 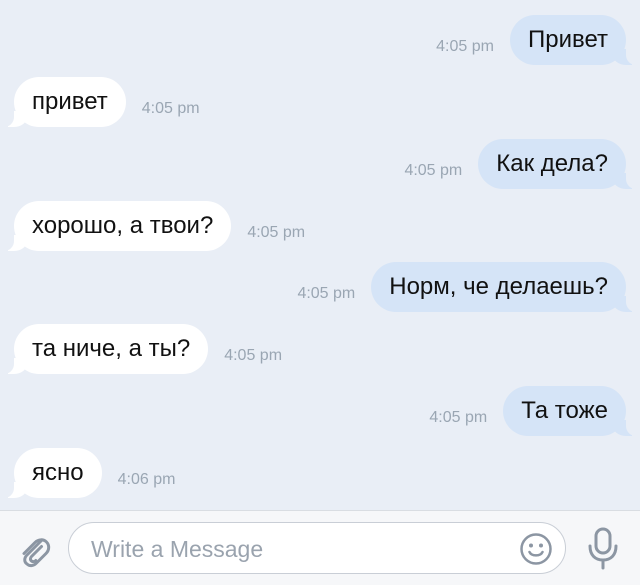 I want to click on outgoing-message-bubble: Привет, so click(x=574, y=40).